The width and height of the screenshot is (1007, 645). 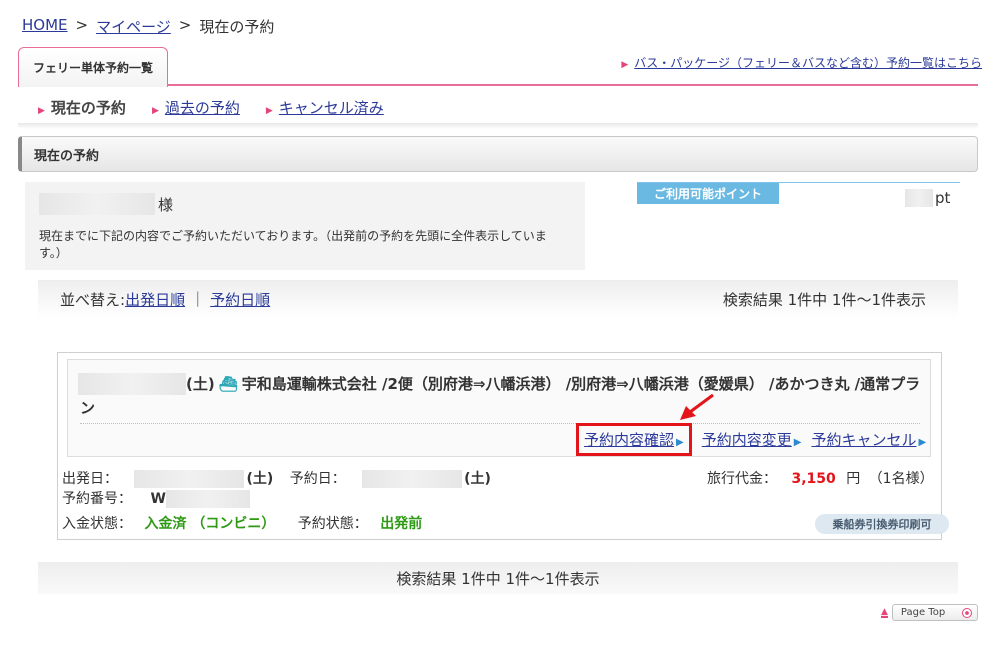 I want to click on redacted-name, so click(x=97, y=204).